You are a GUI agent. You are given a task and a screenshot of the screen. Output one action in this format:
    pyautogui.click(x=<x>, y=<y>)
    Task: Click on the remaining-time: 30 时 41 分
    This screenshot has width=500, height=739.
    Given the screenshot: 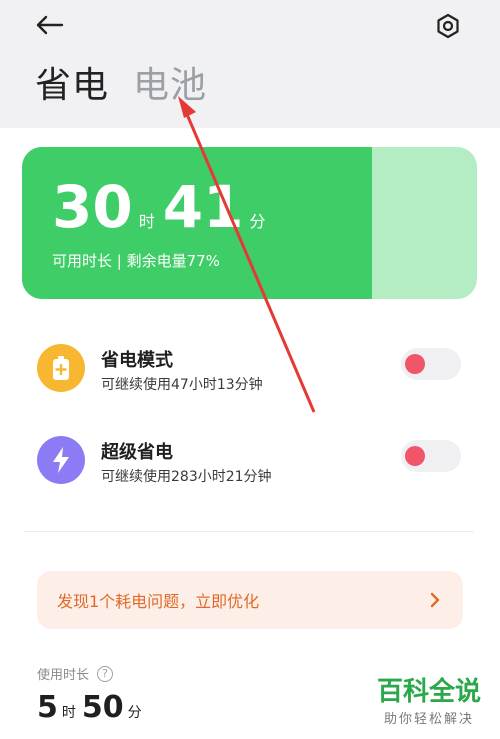 What is the action you would take?
    pyautogui.click(x=162, y=207)
    